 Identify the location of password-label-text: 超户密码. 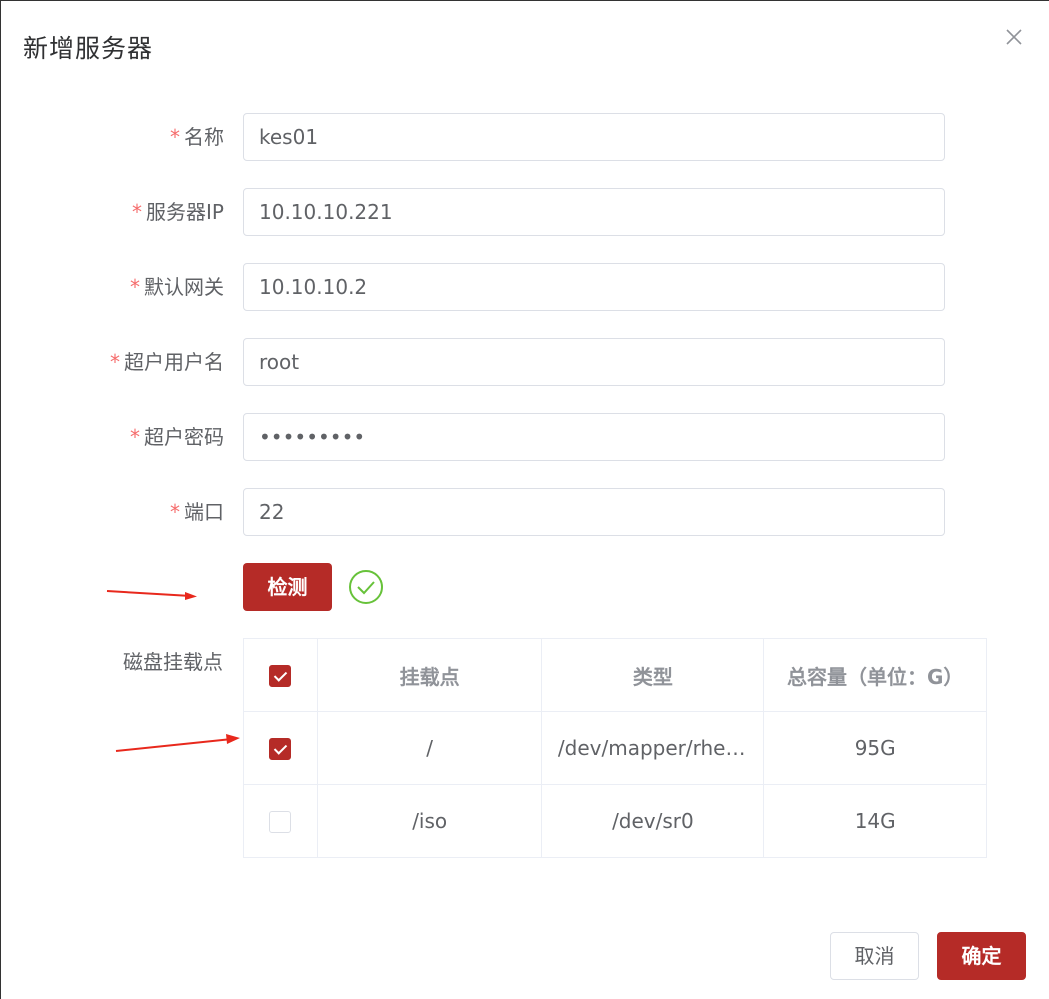
(184, 437).